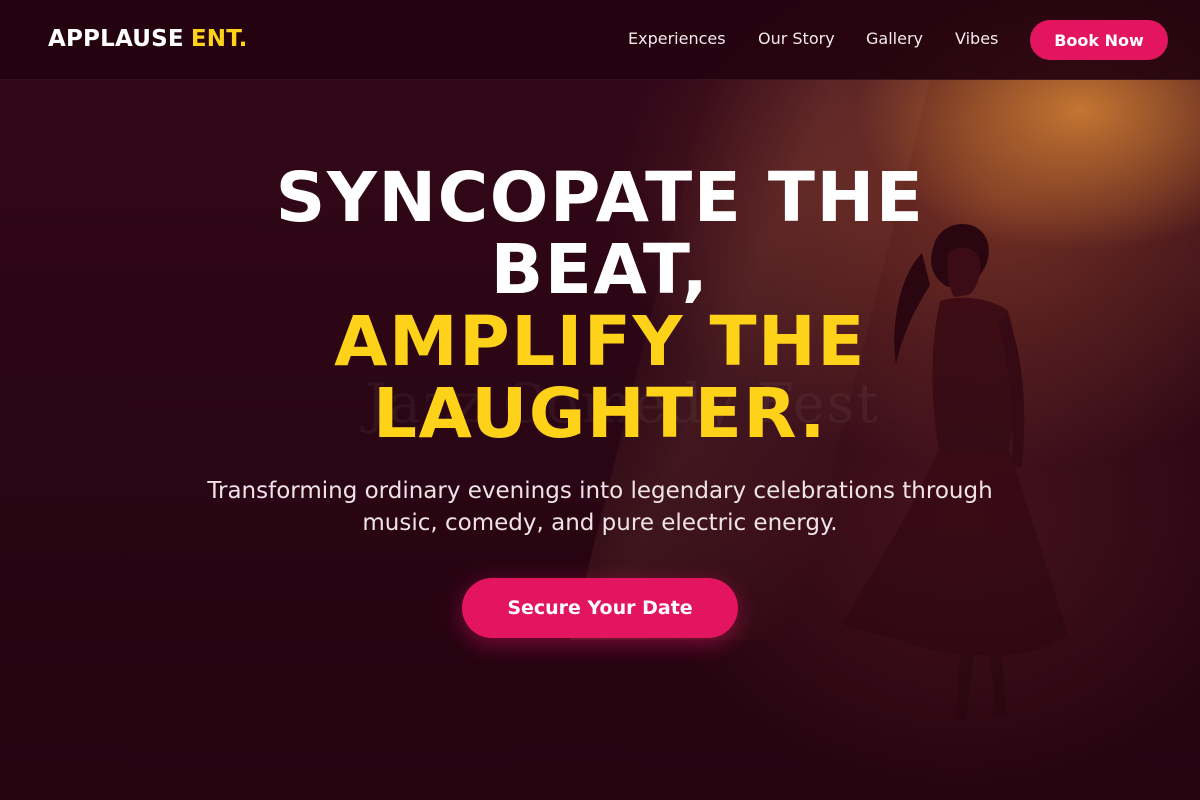  I want to click on headline-line-2: BEAT,, so click(600, 270).